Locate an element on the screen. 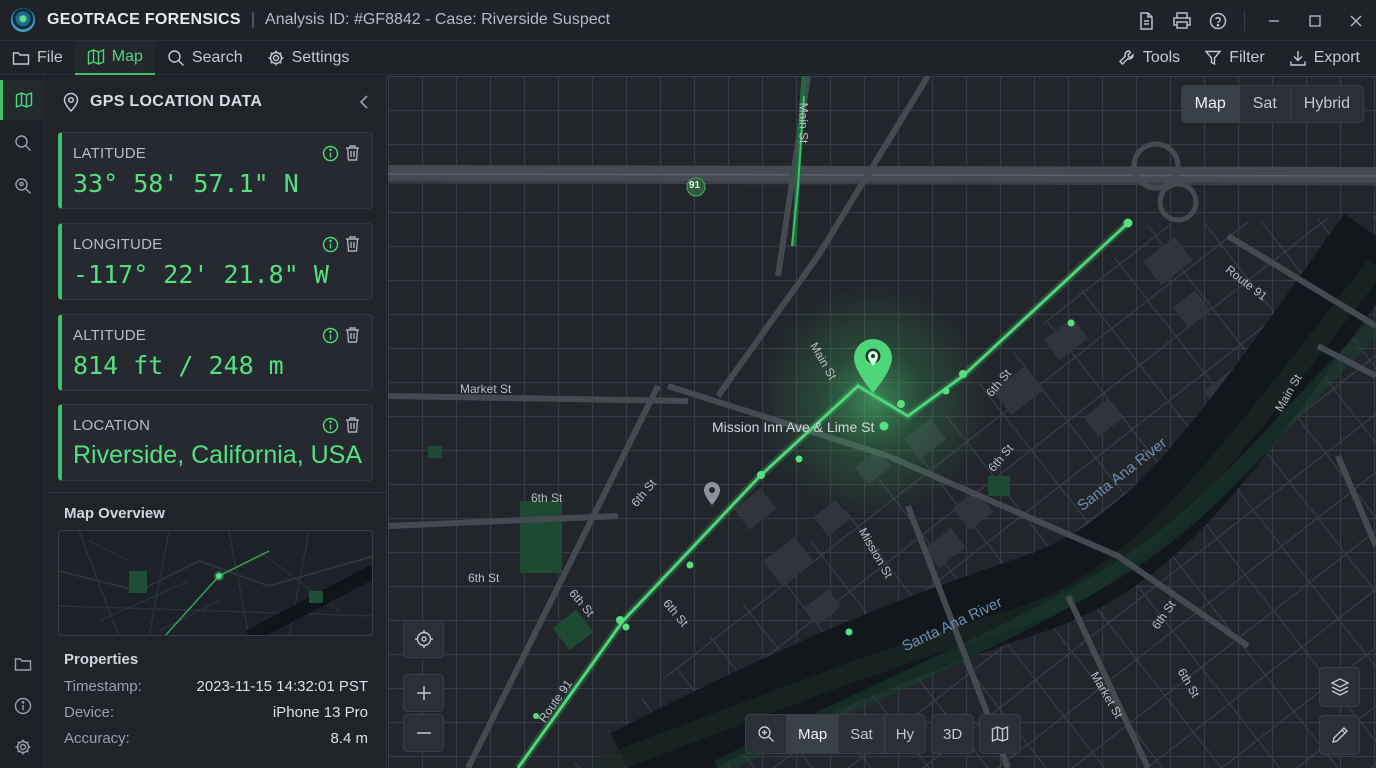 The height and width of the screenshot is (768, 1376). title-divider is located at coordinates (1244, 20).